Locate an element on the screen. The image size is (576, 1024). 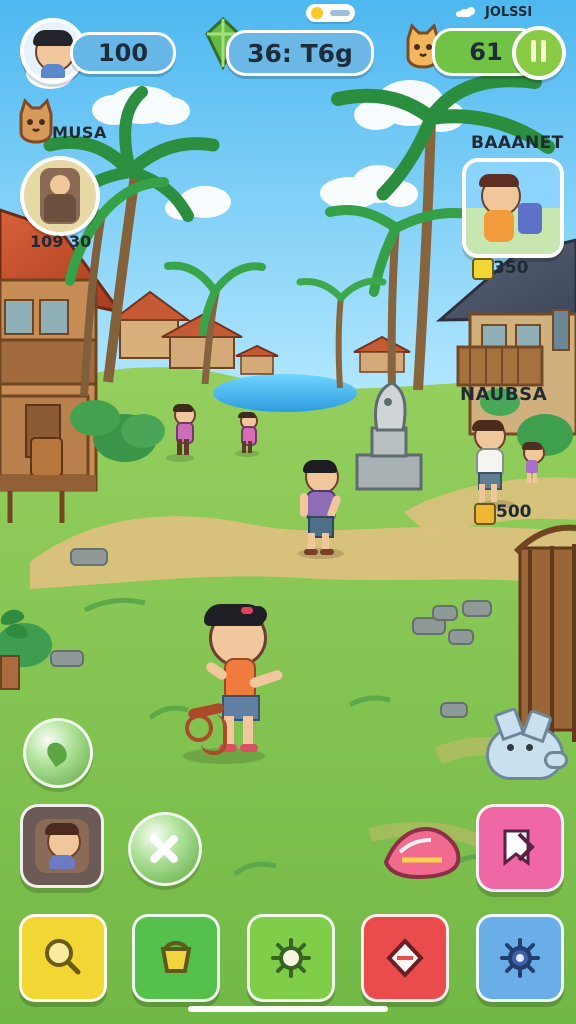
gear-button is located at coordinates (291, 958).